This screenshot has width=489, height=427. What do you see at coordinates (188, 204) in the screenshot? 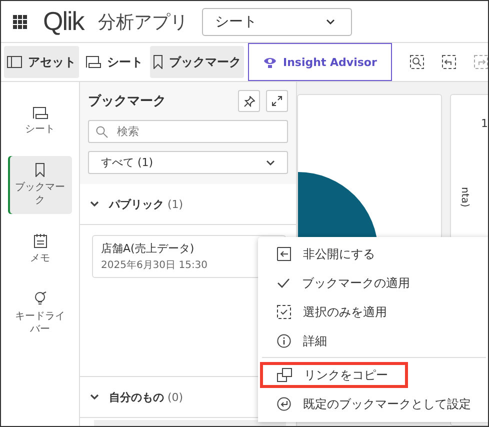
I see `section-header: パブリック (1)` at bounding box center [188, 204].